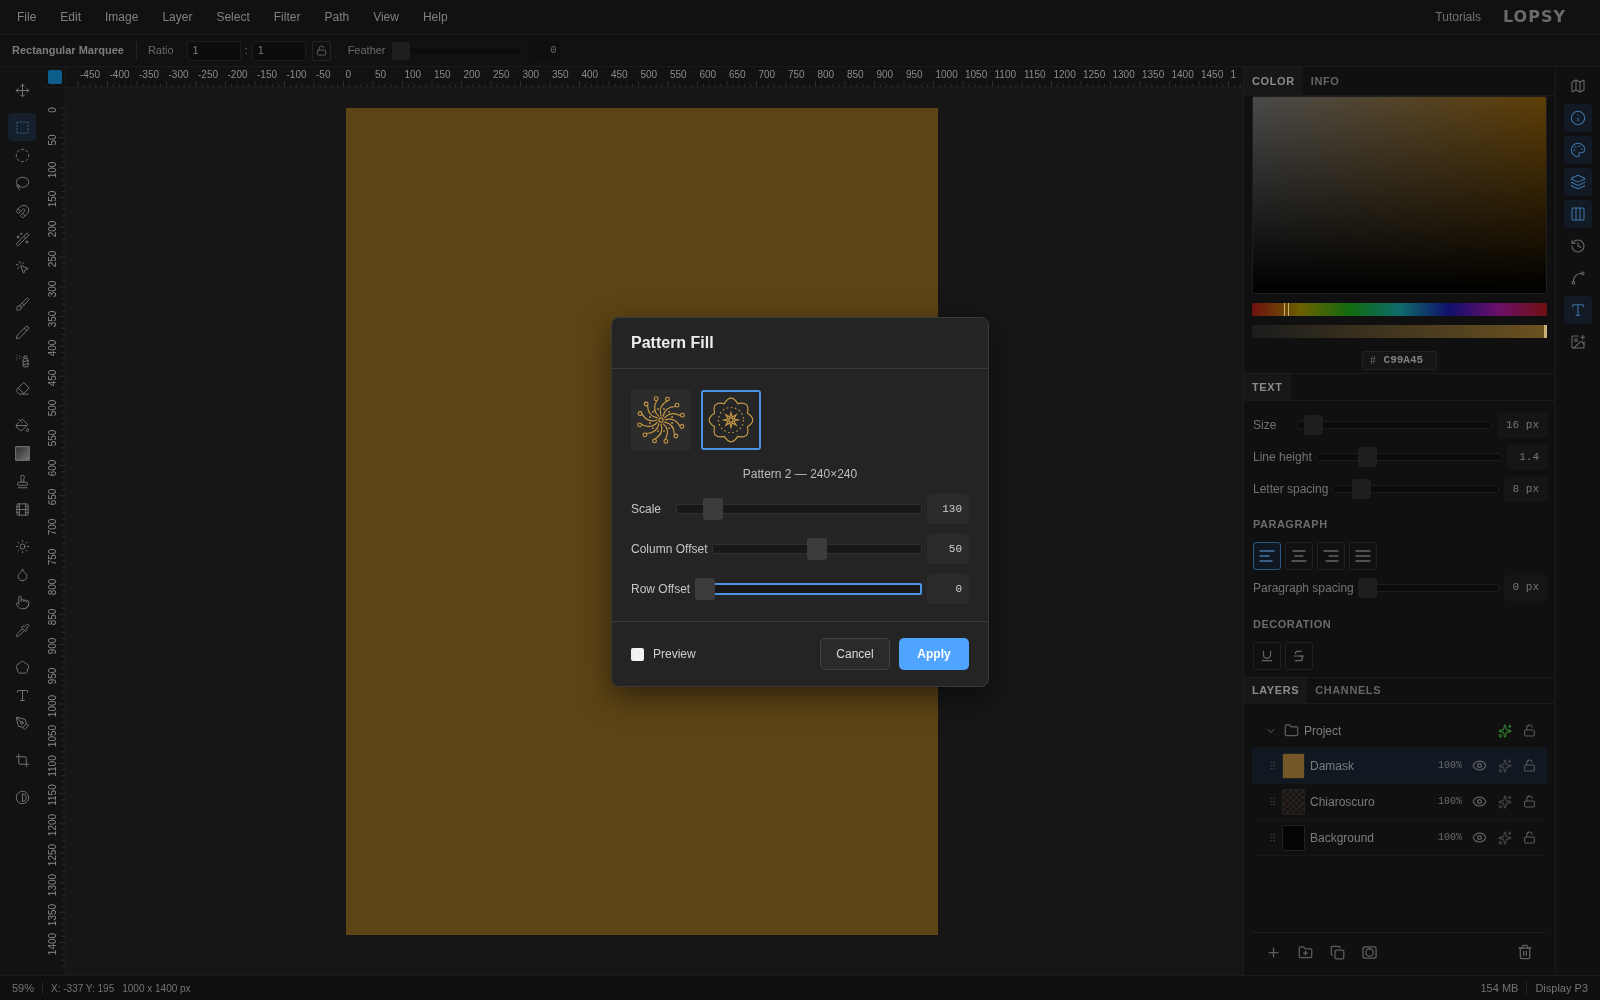 This screenshot has height=1000, width=1600. I want to click on menu-item: Path, so click(337, 17).